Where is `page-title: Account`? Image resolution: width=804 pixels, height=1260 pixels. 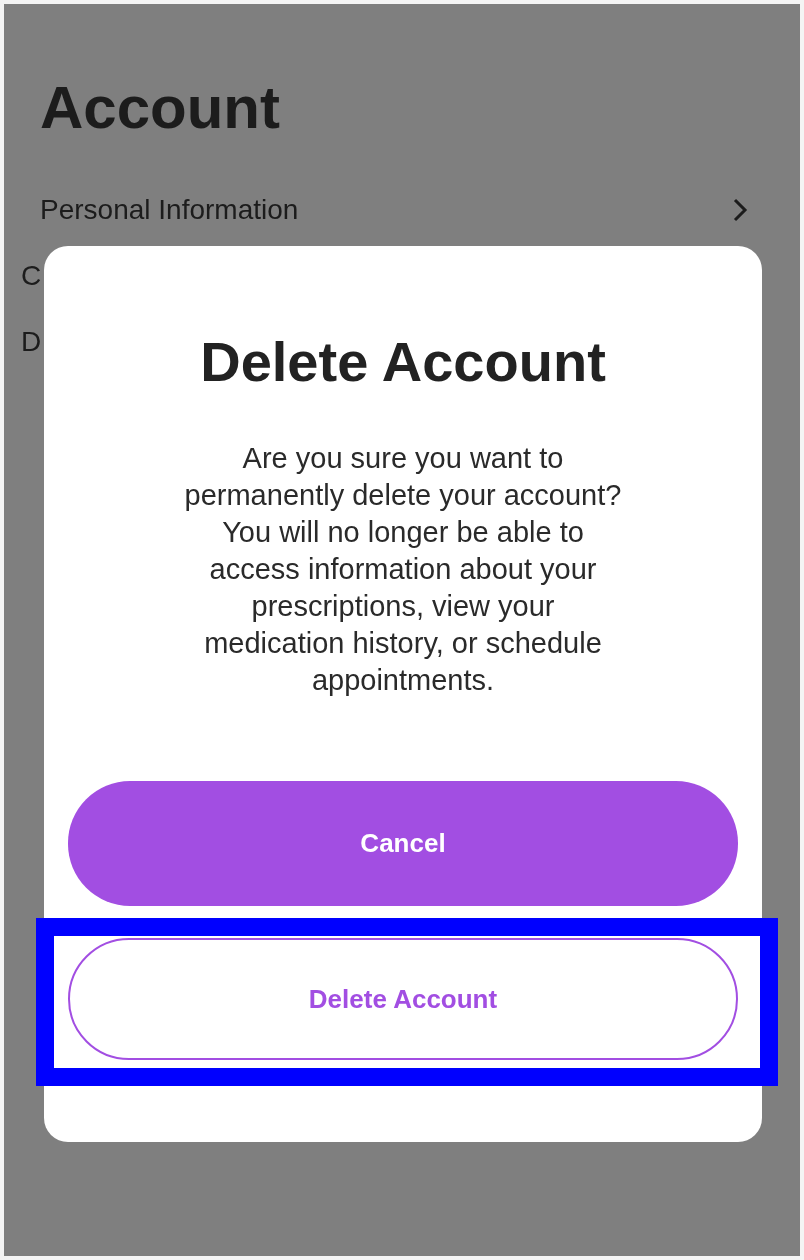 page-title: Account is located at coordinates (160, 108).